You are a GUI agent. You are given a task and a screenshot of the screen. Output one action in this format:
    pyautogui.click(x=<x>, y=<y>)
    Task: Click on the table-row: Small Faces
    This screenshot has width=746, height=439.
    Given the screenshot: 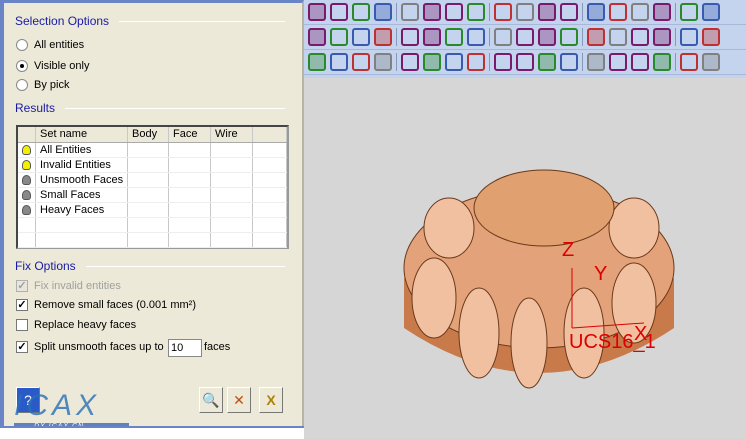 What is the action you would take?
    pyautogui.click(x=152, y=195)
    